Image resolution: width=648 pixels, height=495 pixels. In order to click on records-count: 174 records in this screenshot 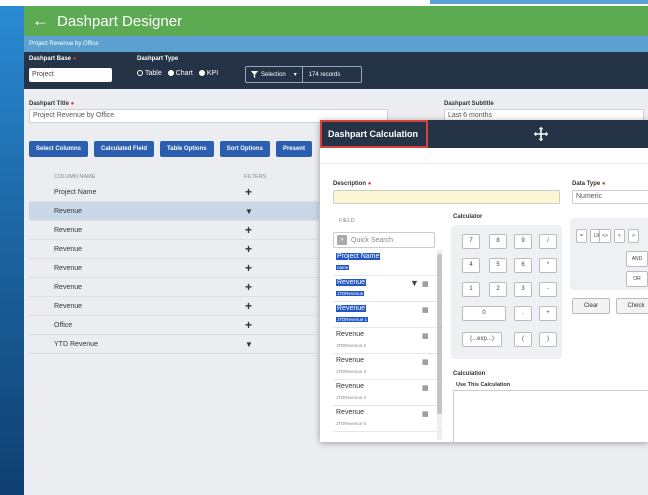, I will do `click(324, 74)`.